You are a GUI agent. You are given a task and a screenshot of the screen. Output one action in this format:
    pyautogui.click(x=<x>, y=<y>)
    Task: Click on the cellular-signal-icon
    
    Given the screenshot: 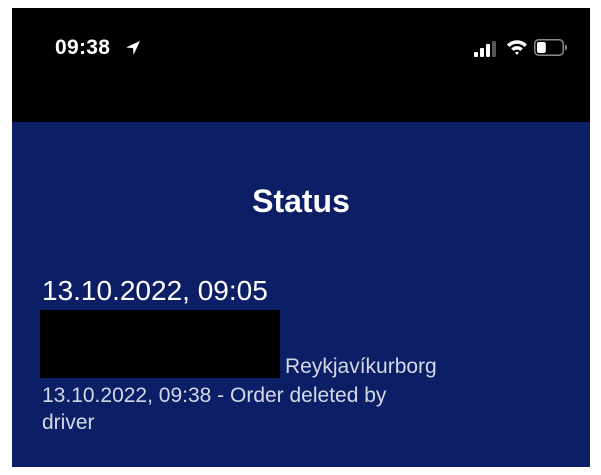 What is the action you would take?
    pyautogui.click(x=485, y=49)
    